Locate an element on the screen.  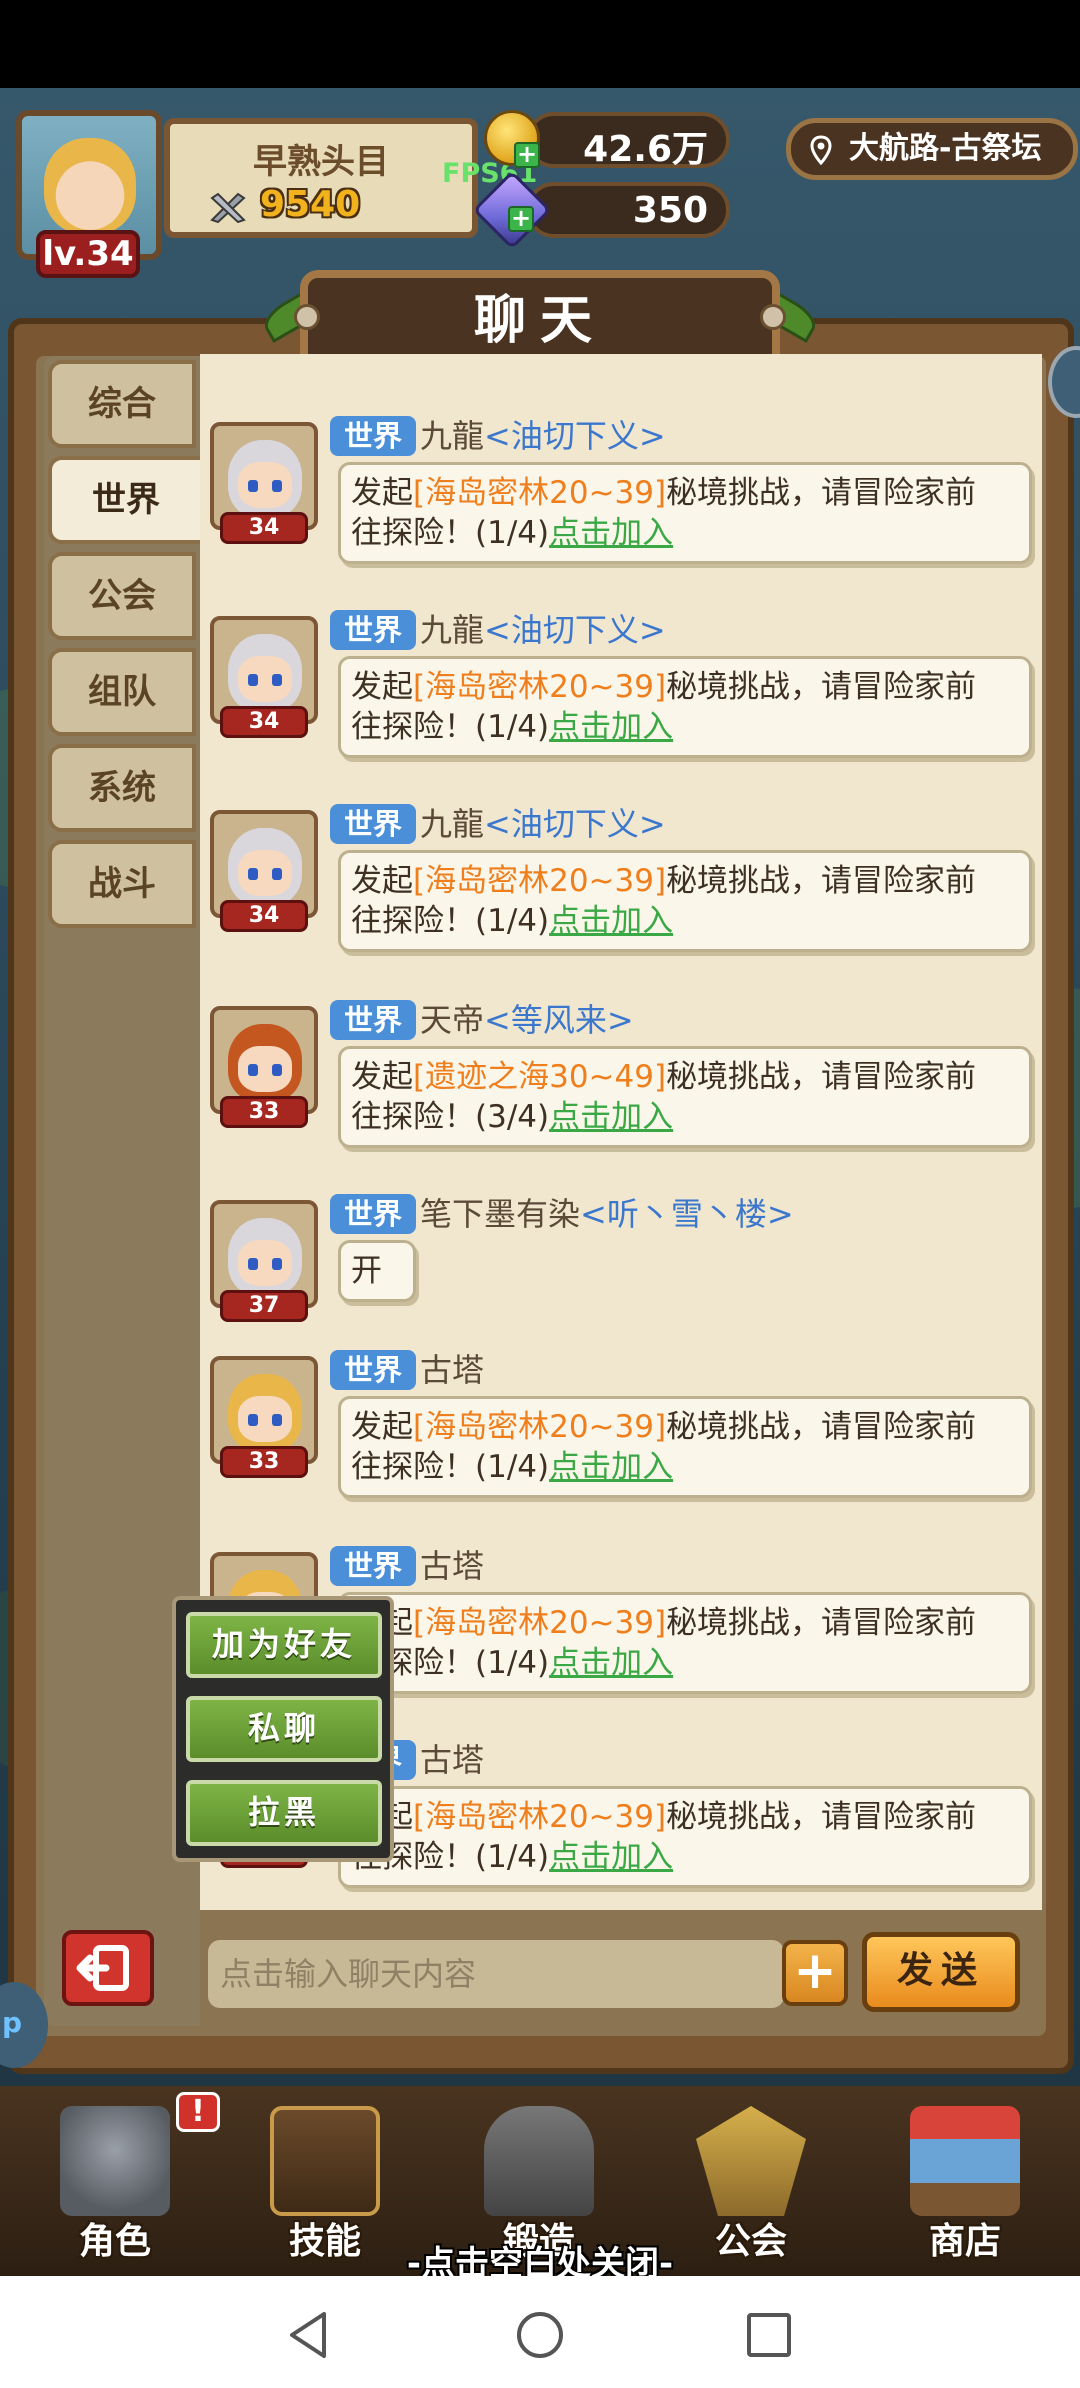
helmet-icon is located at coordinates (115, 2161).